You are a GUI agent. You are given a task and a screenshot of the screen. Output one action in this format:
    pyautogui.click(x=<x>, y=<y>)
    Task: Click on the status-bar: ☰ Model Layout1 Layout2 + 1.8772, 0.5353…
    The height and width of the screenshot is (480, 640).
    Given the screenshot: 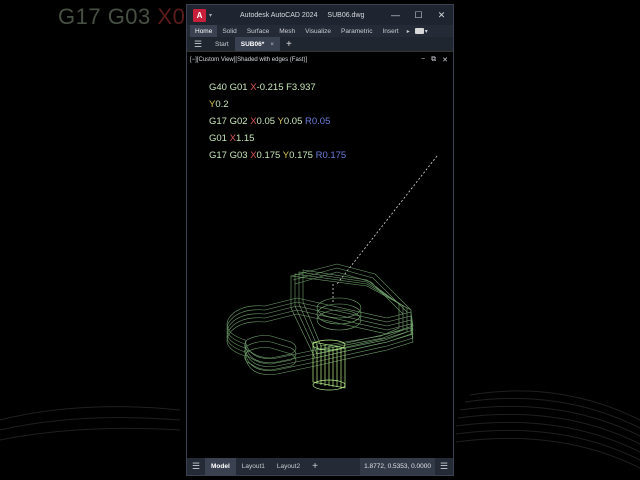 What is the action you would take?
    pyautogui.click(x=320, y=466)
    